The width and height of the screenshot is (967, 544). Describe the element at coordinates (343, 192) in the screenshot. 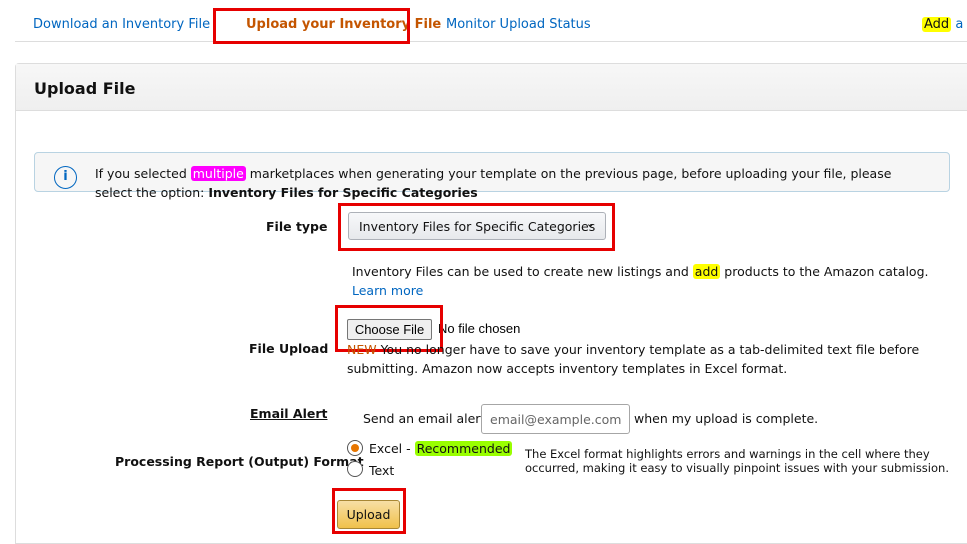

I see `info-bold-option: Inventory Files for Specific Categories` at that location.